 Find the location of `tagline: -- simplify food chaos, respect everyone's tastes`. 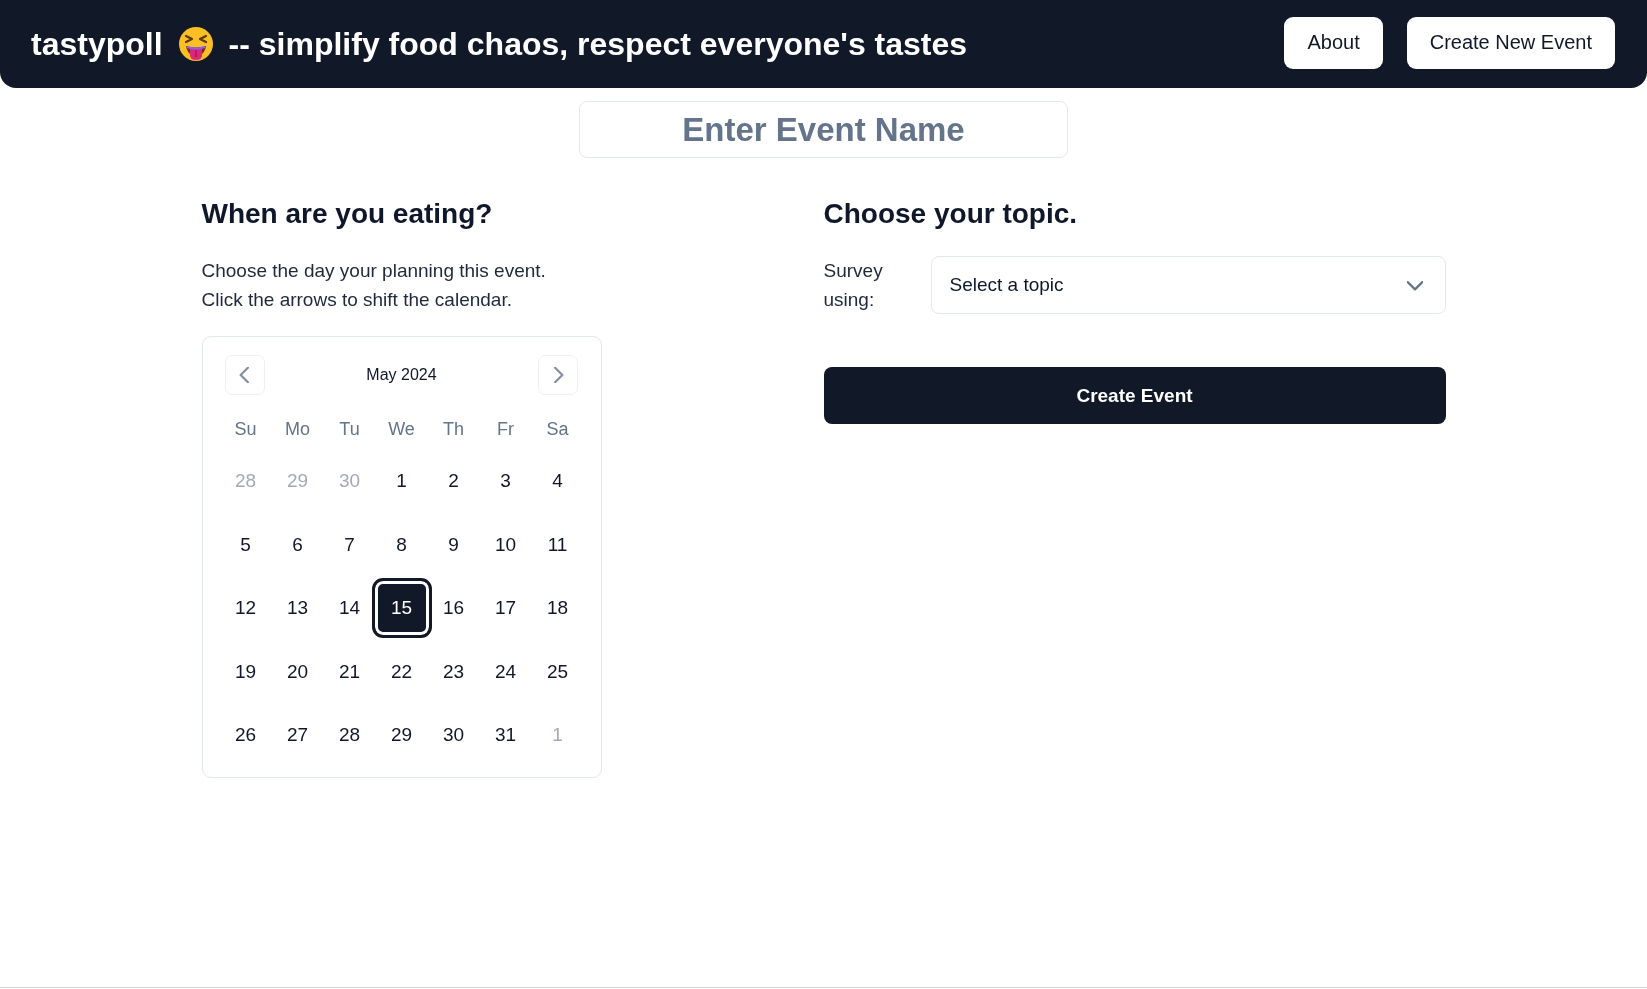

tagline: -- simplify food chaos, respect everyone's tastes is located at coordinates (598, 44).